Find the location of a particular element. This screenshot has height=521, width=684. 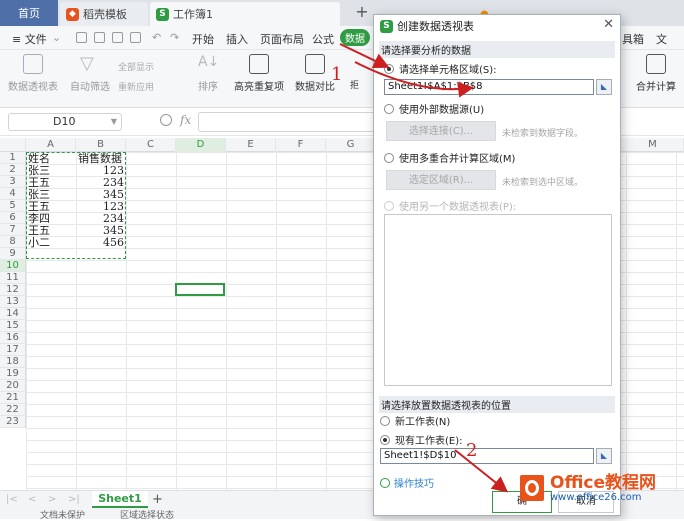

radio-existing-worksheet: 现有工作表(E): is located at coordinates (421, 439).